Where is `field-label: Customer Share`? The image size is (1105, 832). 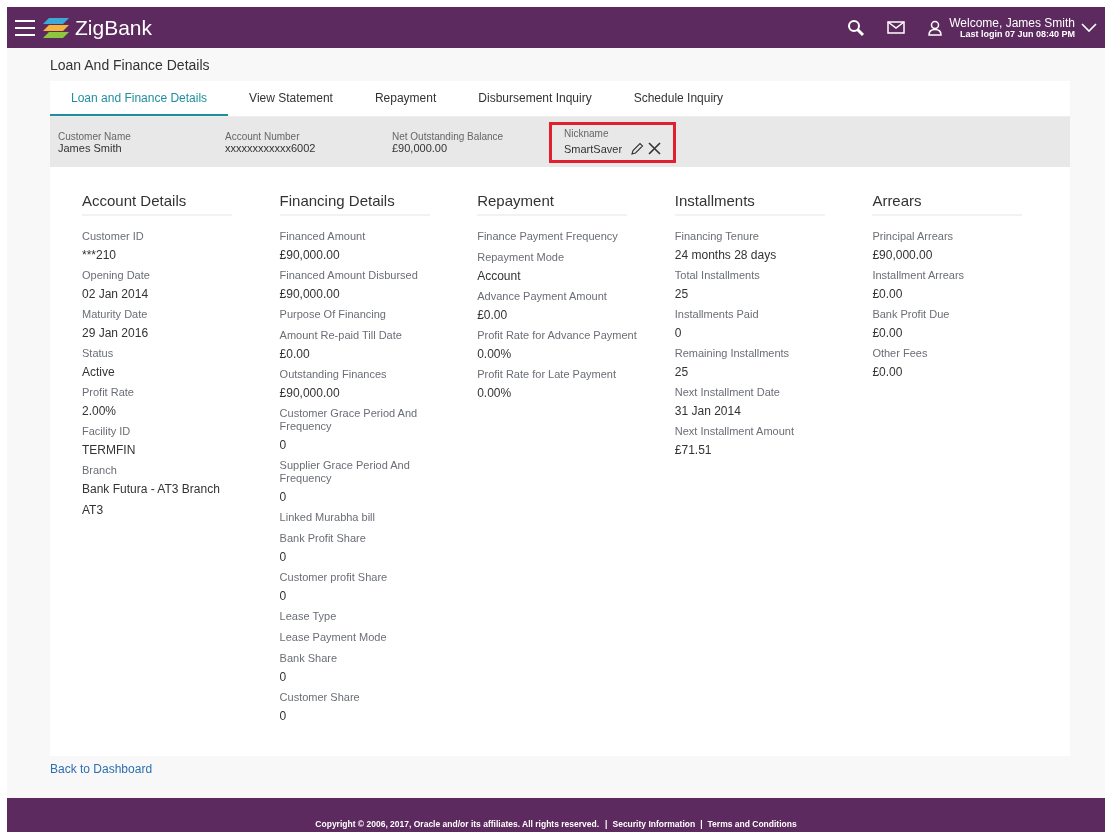
field-label: Customer Share is located at coordinates (320, 697).